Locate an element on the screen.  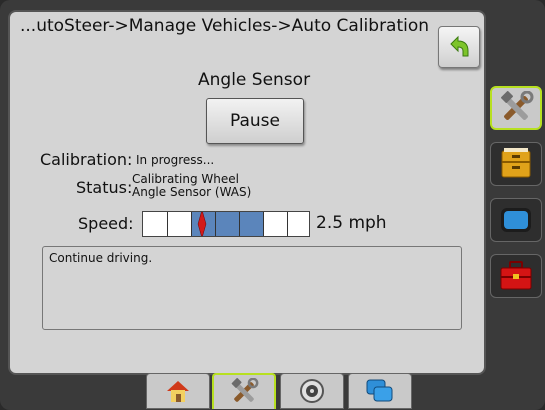
status-value: Calibrating Wheel Angle Sensor (WAS) is located at coordinates (191, 186).